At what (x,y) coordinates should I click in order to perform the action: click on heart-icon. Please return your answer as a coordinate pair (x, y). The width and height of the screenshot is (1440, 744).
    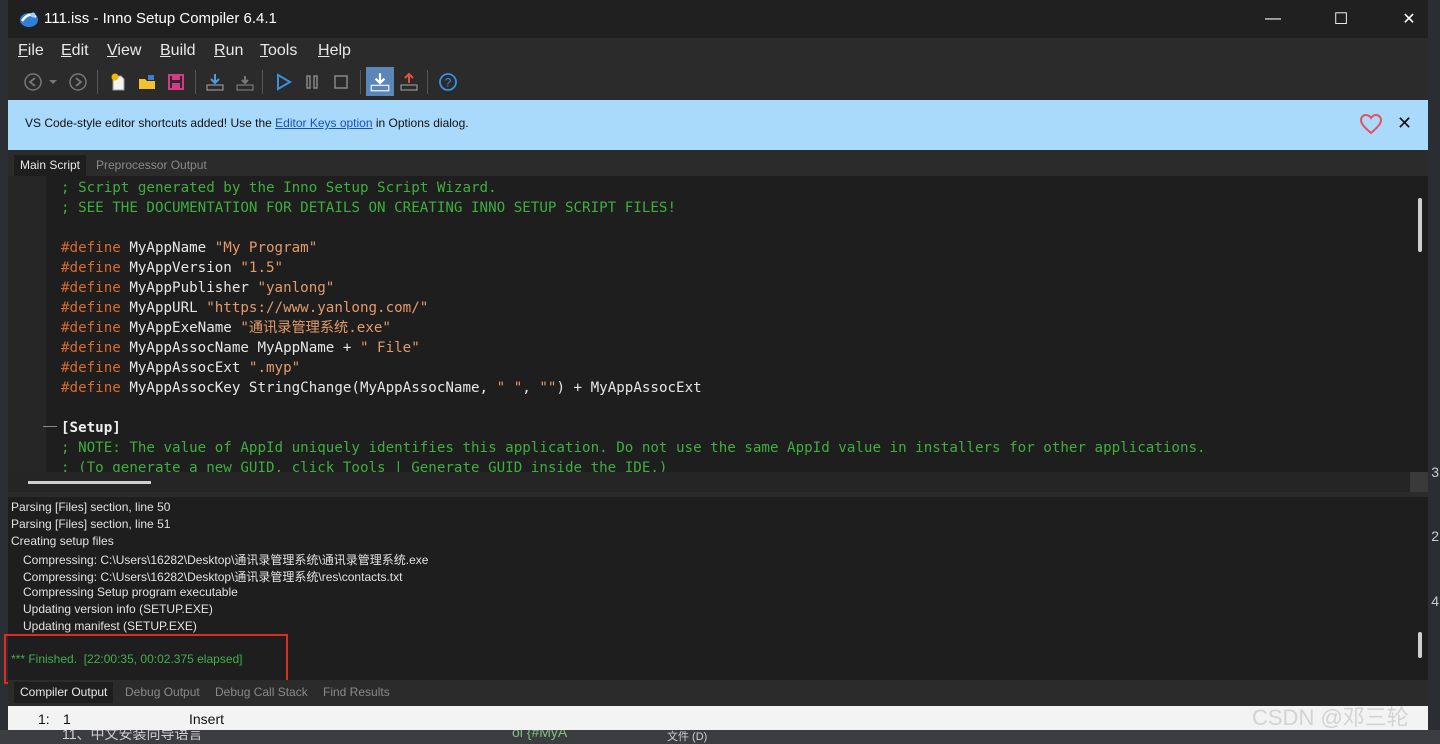
    Looking at the image, I should click on (1371, 124).